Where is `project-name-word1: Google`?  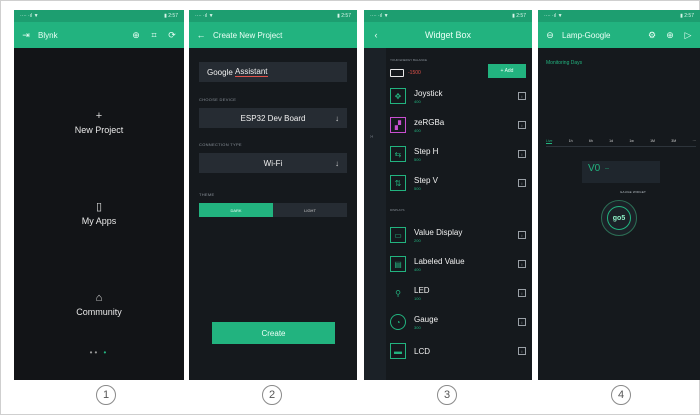
project-name-word1: Google is located at coordinates (220, 72).